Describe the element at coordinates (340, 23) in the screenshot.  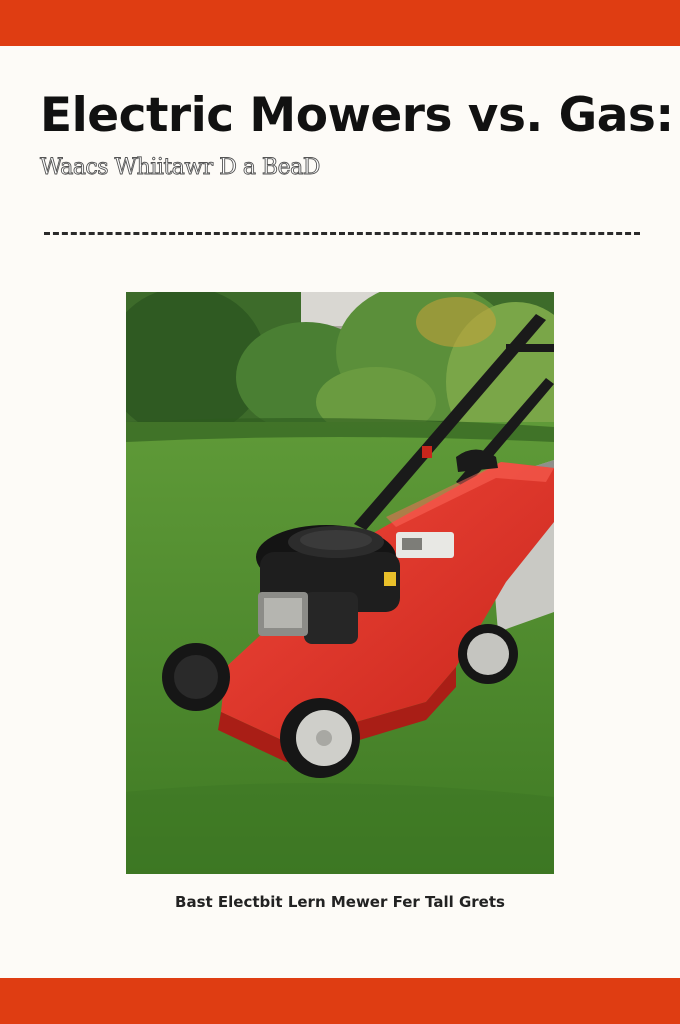
I see `top-accent-bar` at that location.